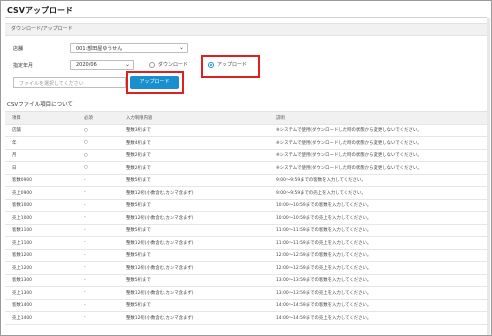 The height and width of the screenshot is (336, 492). What do you see at coordinates (40, 10) in the screenshot?
I see `page-title: CSVアップロード` at bounding box center [40, 10].